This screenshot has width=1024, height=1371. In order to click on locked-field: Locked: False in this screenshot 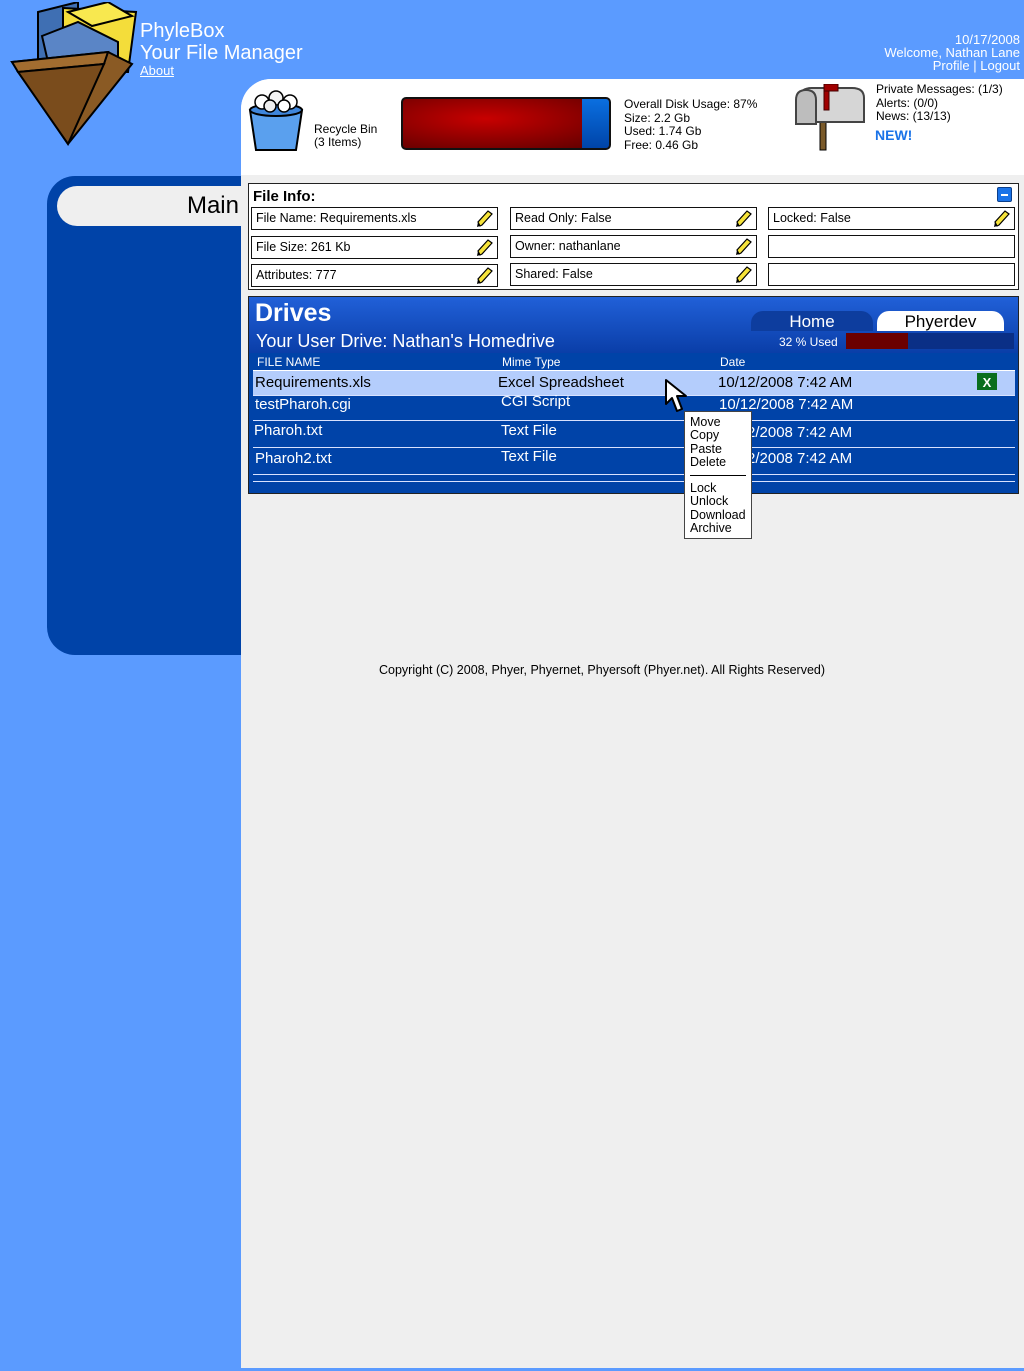, I will do `click(891, 218)`.